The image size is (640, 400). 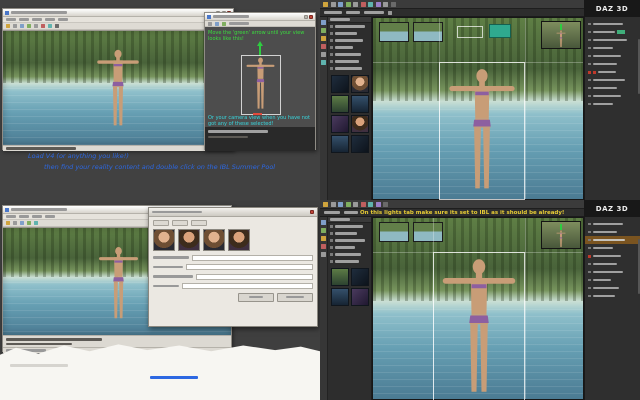 I want to click on render-window-titlebar, so click(x=118, y=13).